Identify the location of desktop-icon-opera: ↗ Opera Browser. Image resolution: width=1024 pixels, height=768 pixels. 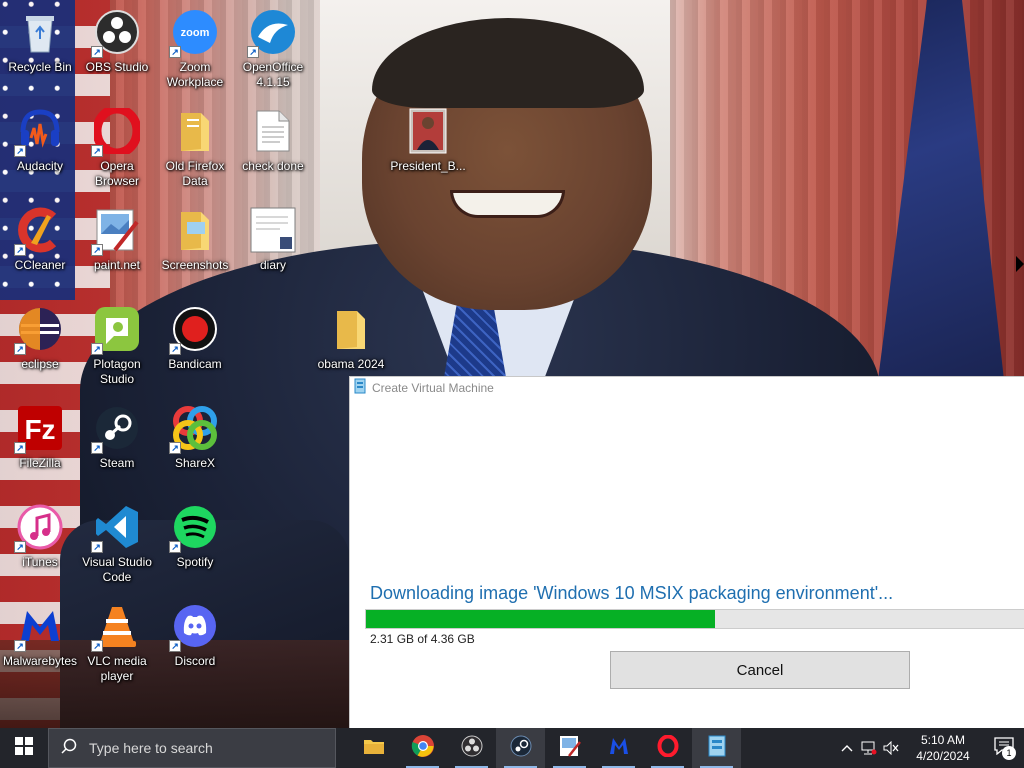
(117, 151).